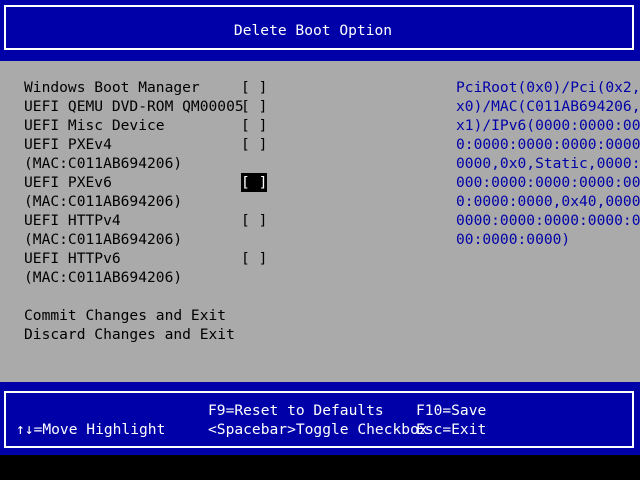 The image size is (640, 480). Describe the element at coordinates (451, 410) in the screenshot. I see `key-hint-save: F10=Save` at that location.